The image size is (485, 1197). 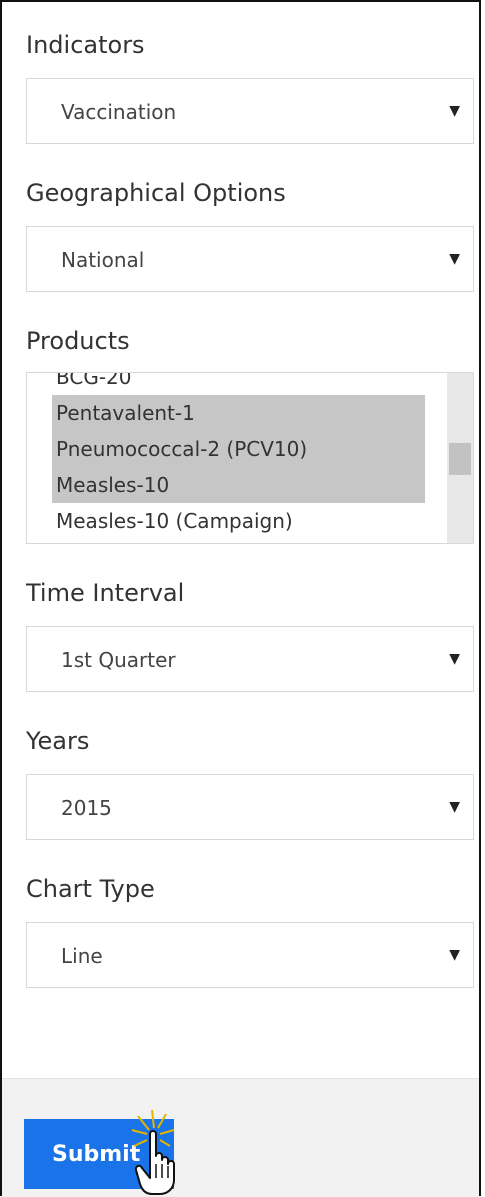 I want to click on years-label: Years, so click(x=58, y=741).